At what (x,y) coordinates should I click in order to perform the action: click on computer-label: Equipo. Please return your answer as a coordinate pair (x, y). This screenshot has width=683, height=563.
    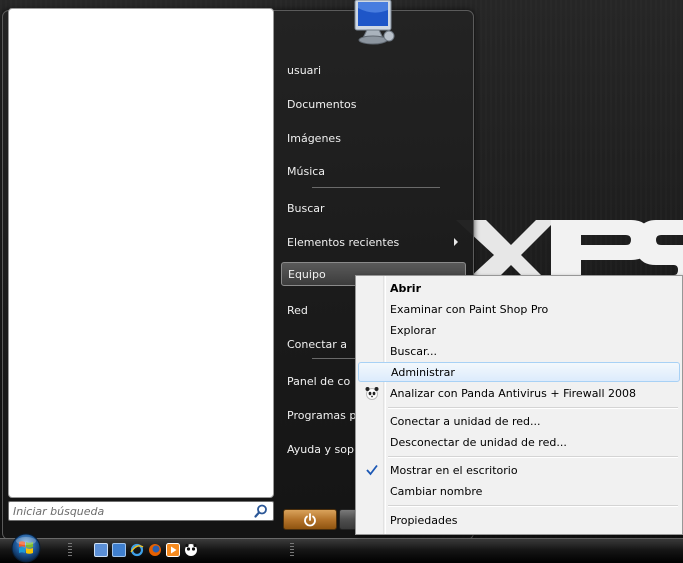
    Looking at the image, I should click on (307, 274).